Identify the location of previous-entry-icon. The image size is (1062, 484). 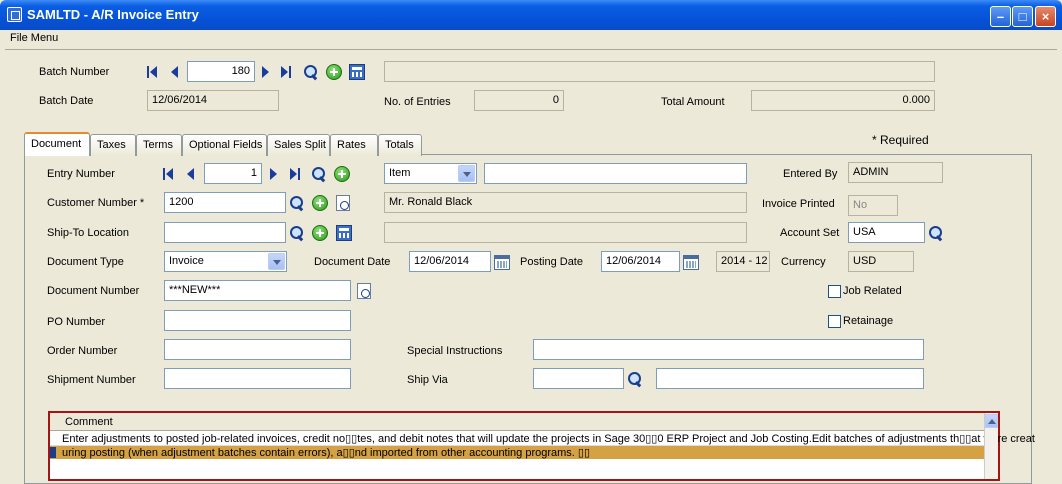
(193, 176).